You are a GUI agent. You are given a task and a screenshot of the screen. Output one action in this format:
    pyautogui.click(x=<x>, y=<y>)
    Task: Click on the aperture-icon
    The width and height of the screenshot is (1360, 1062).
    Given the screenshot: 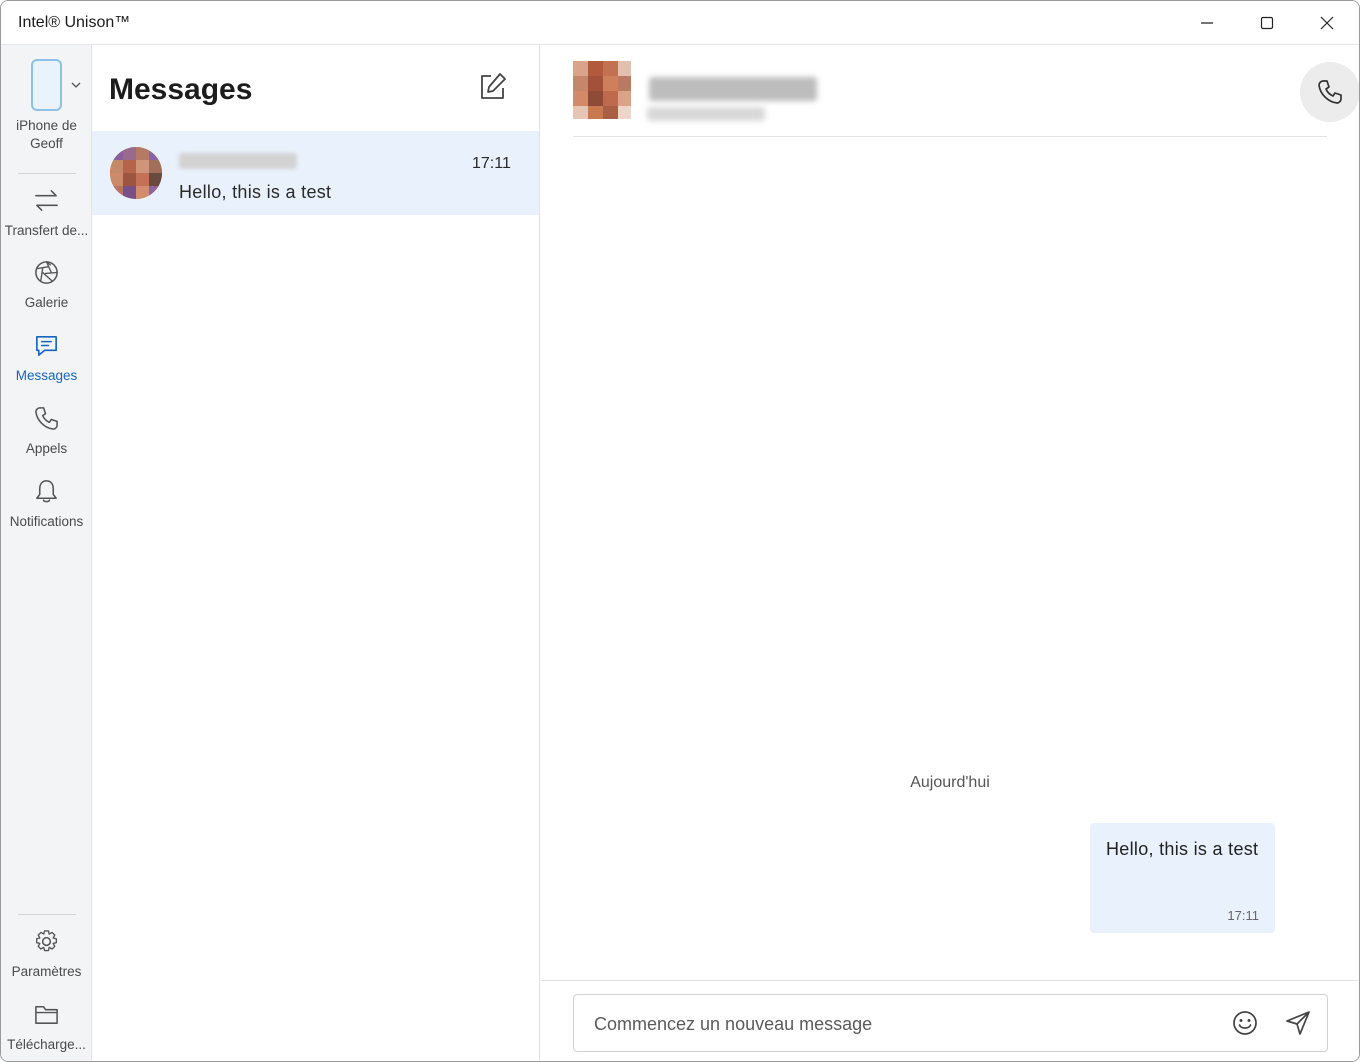 What is the action you would take?
    pyautogui.click(x=46, y=272)
    